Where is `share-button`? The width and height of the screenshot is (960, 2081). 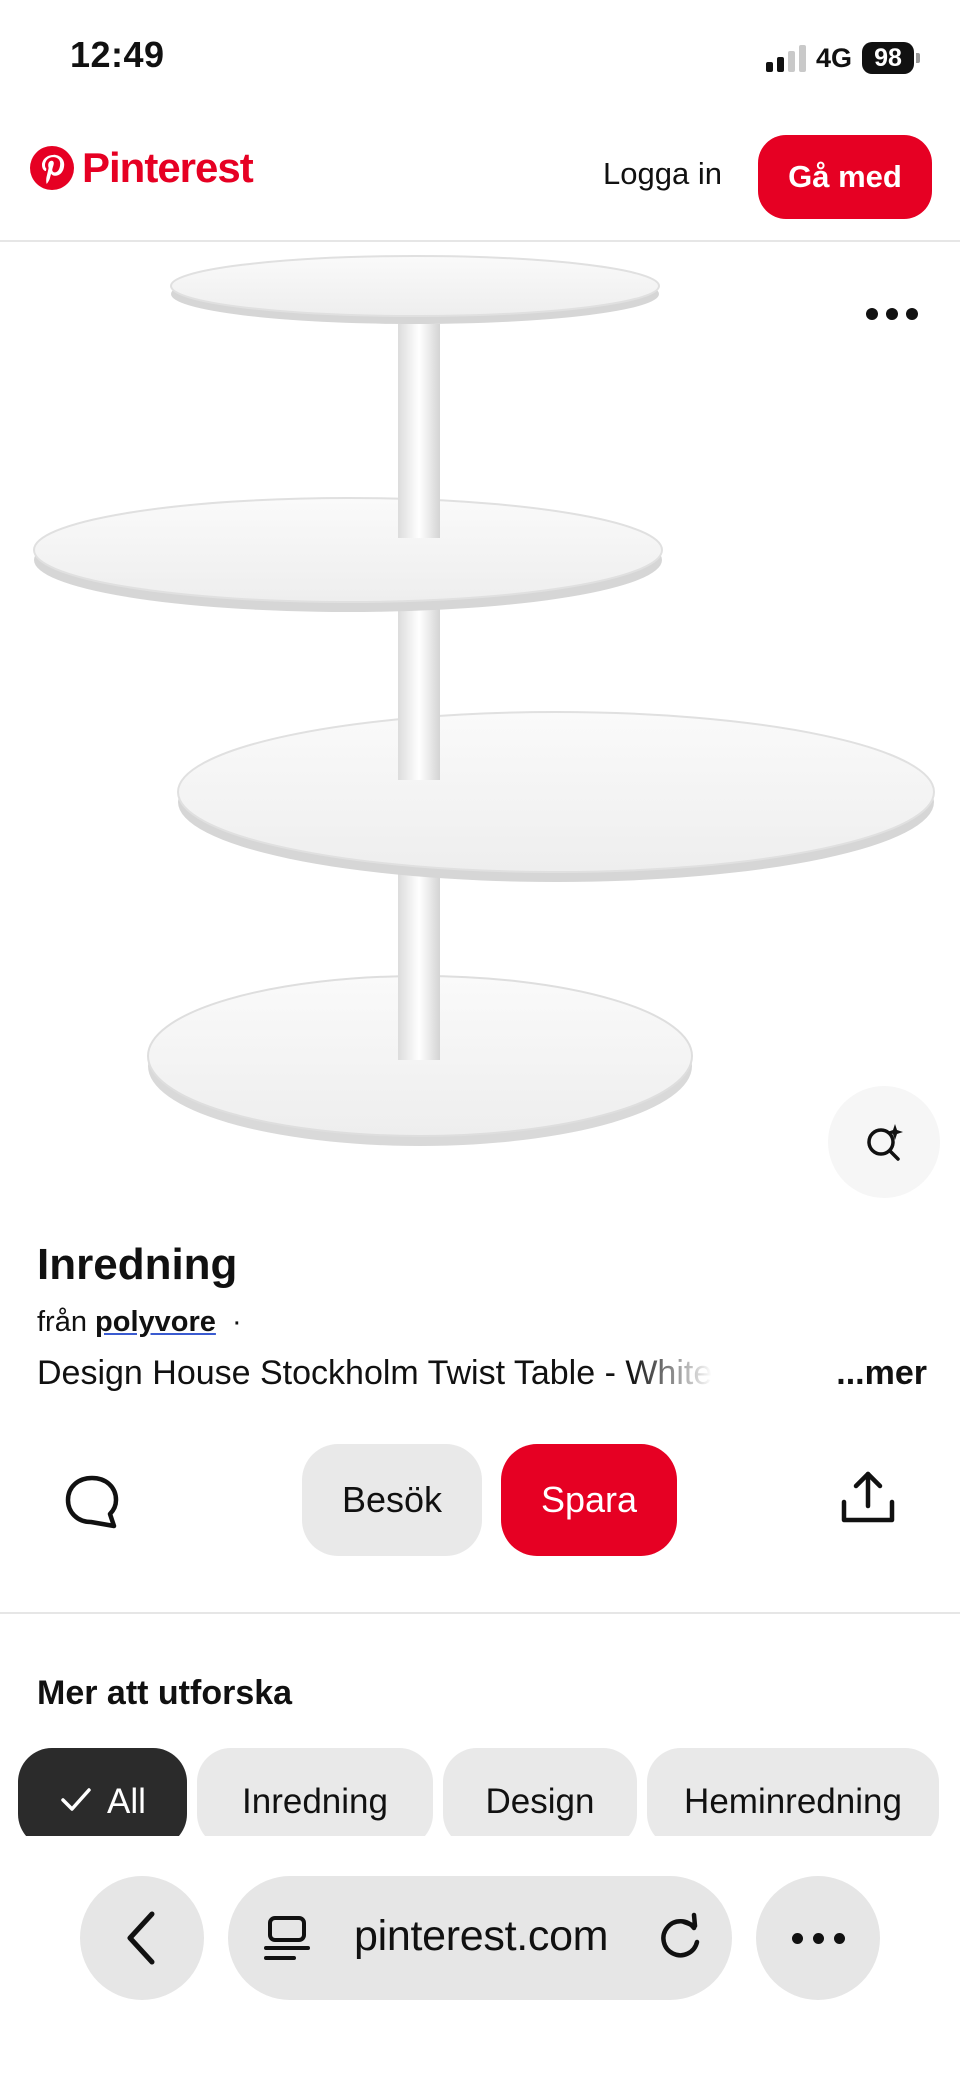
share-button is located at coordinates (868, 1498).